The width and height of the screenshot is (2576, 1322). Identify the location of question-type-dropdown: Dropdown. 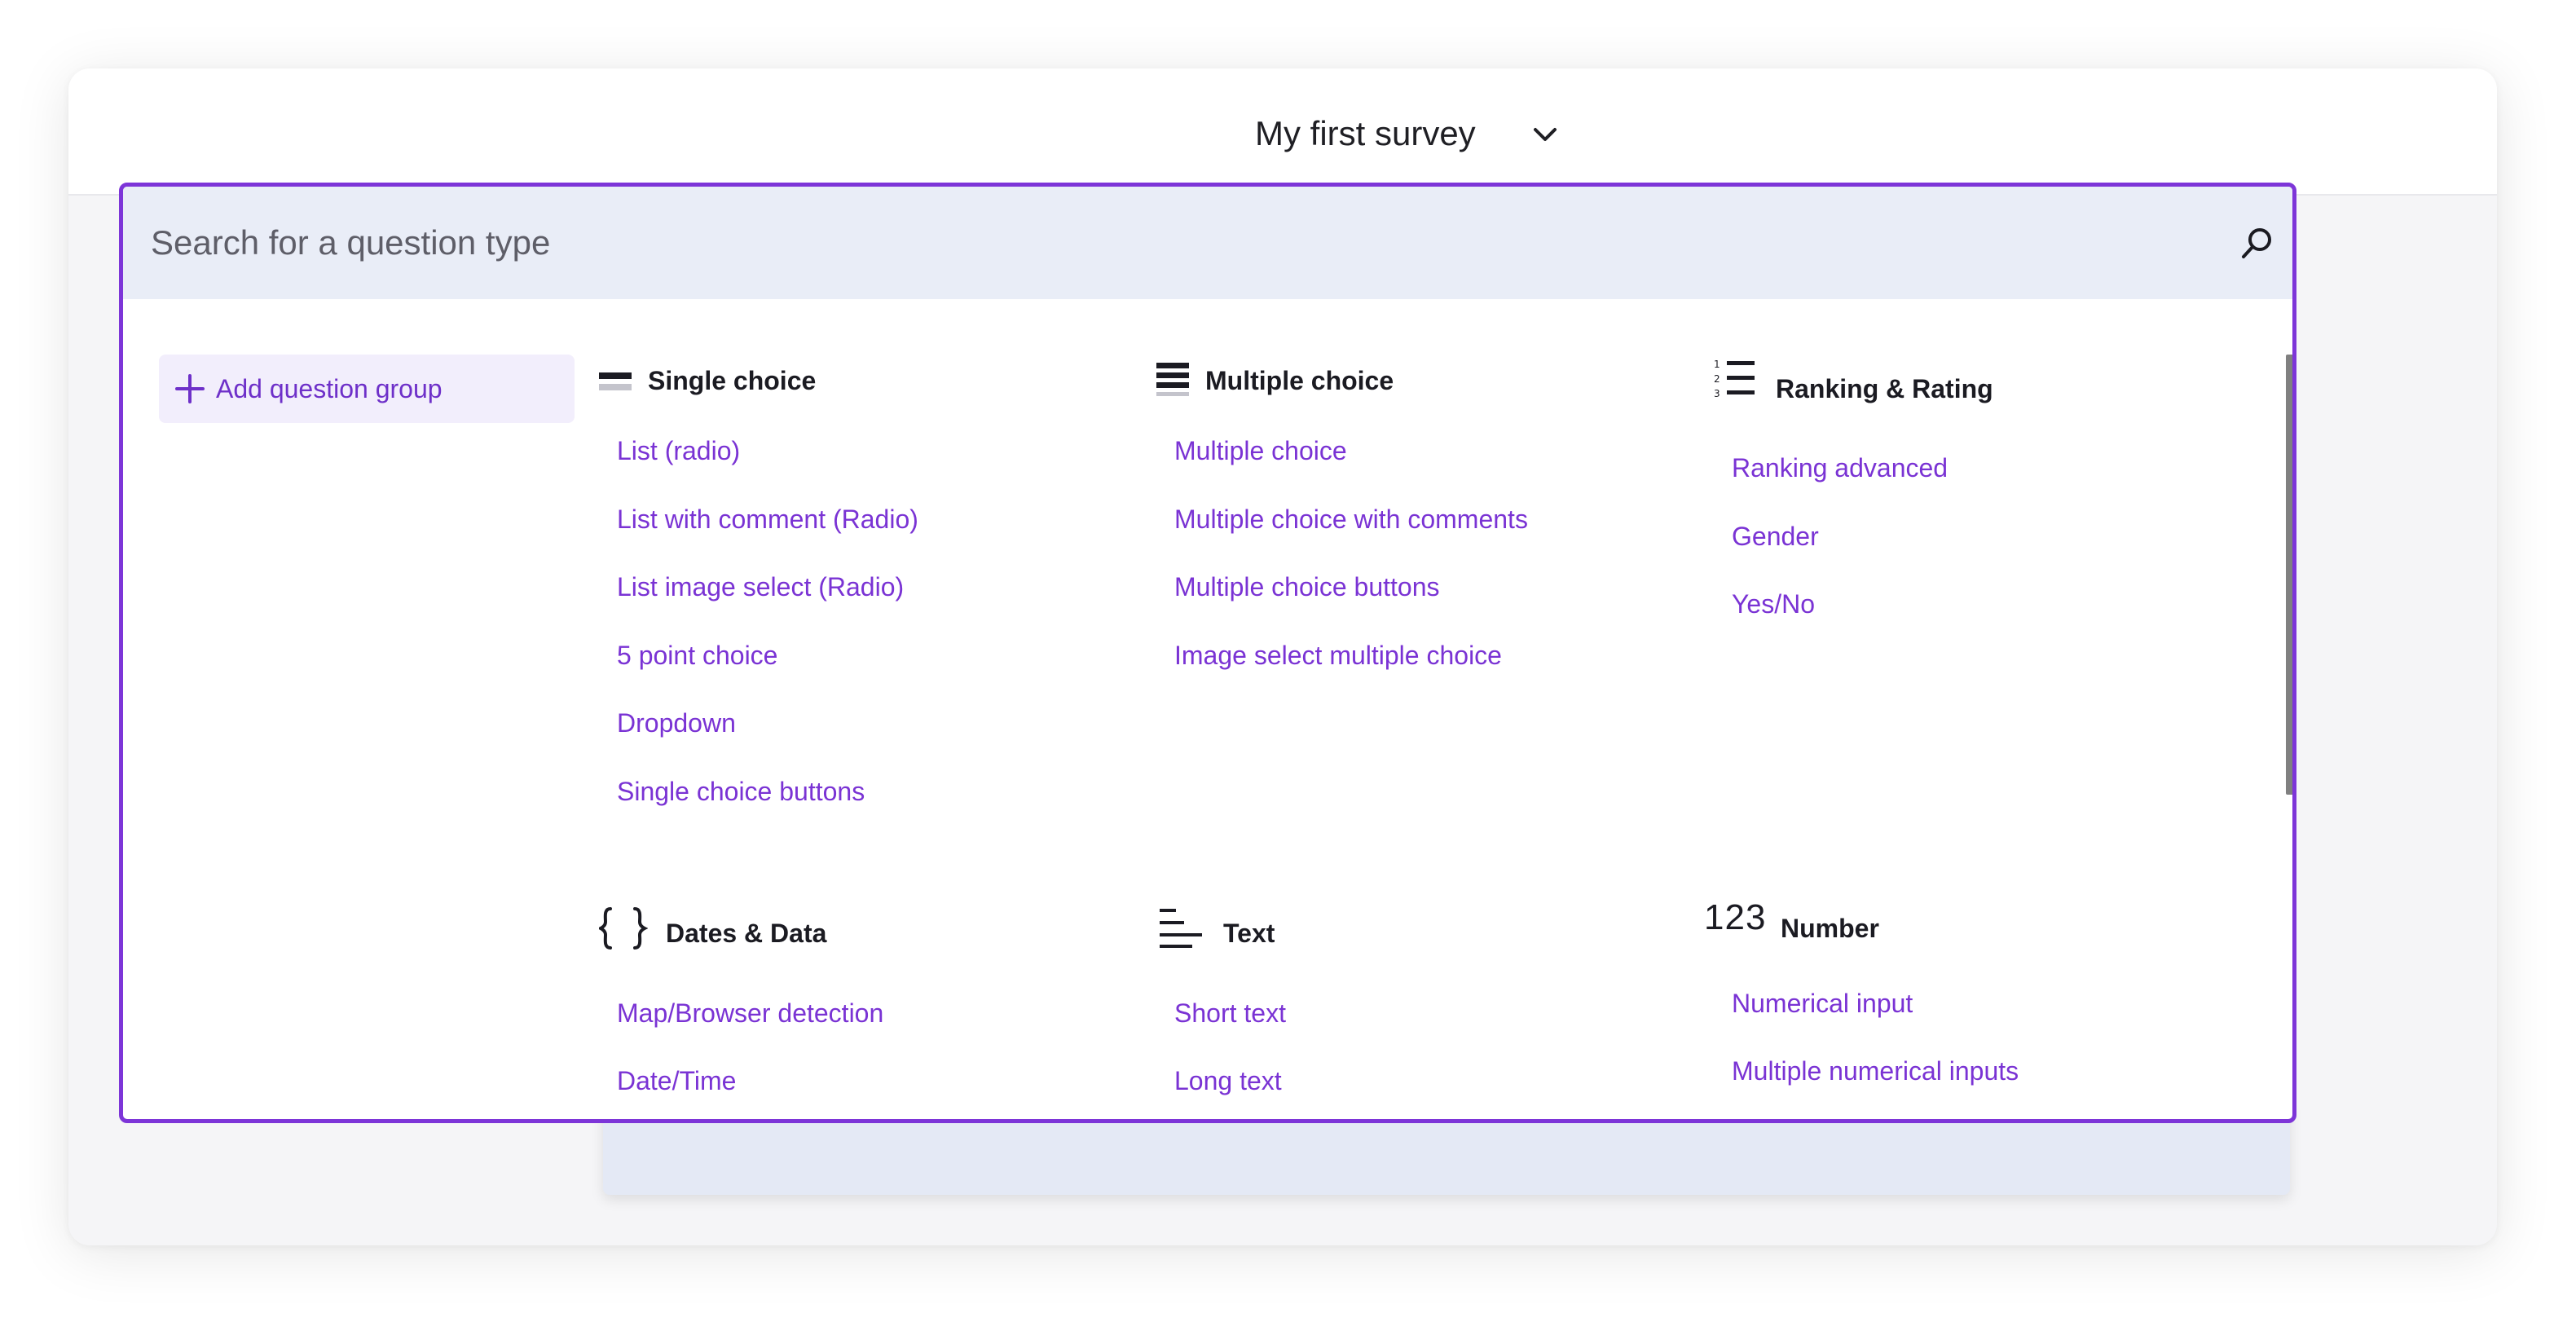
(676, 723).